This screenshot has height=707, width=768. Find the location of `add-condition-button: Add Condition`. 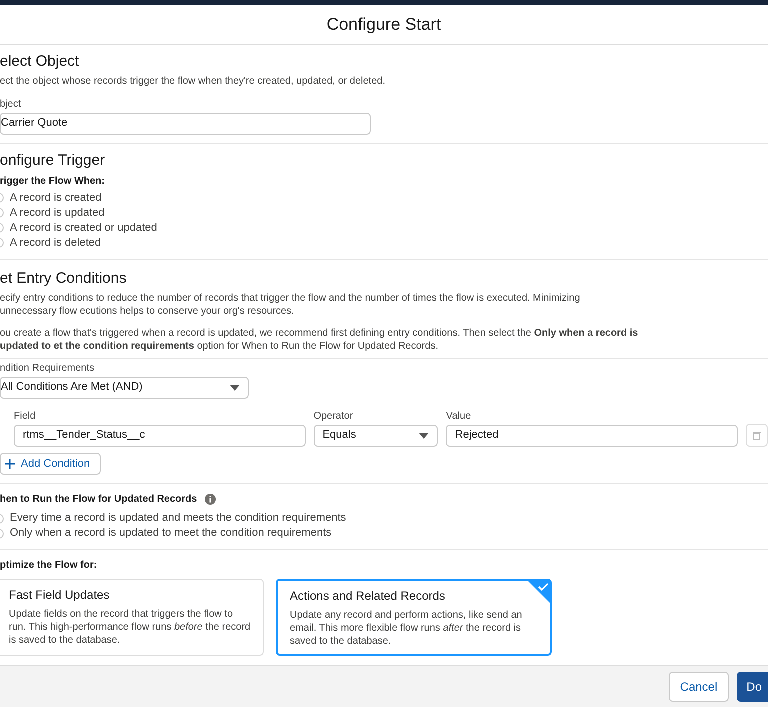

add-condition-button: Add Condition is located at coordinates (51, 463).